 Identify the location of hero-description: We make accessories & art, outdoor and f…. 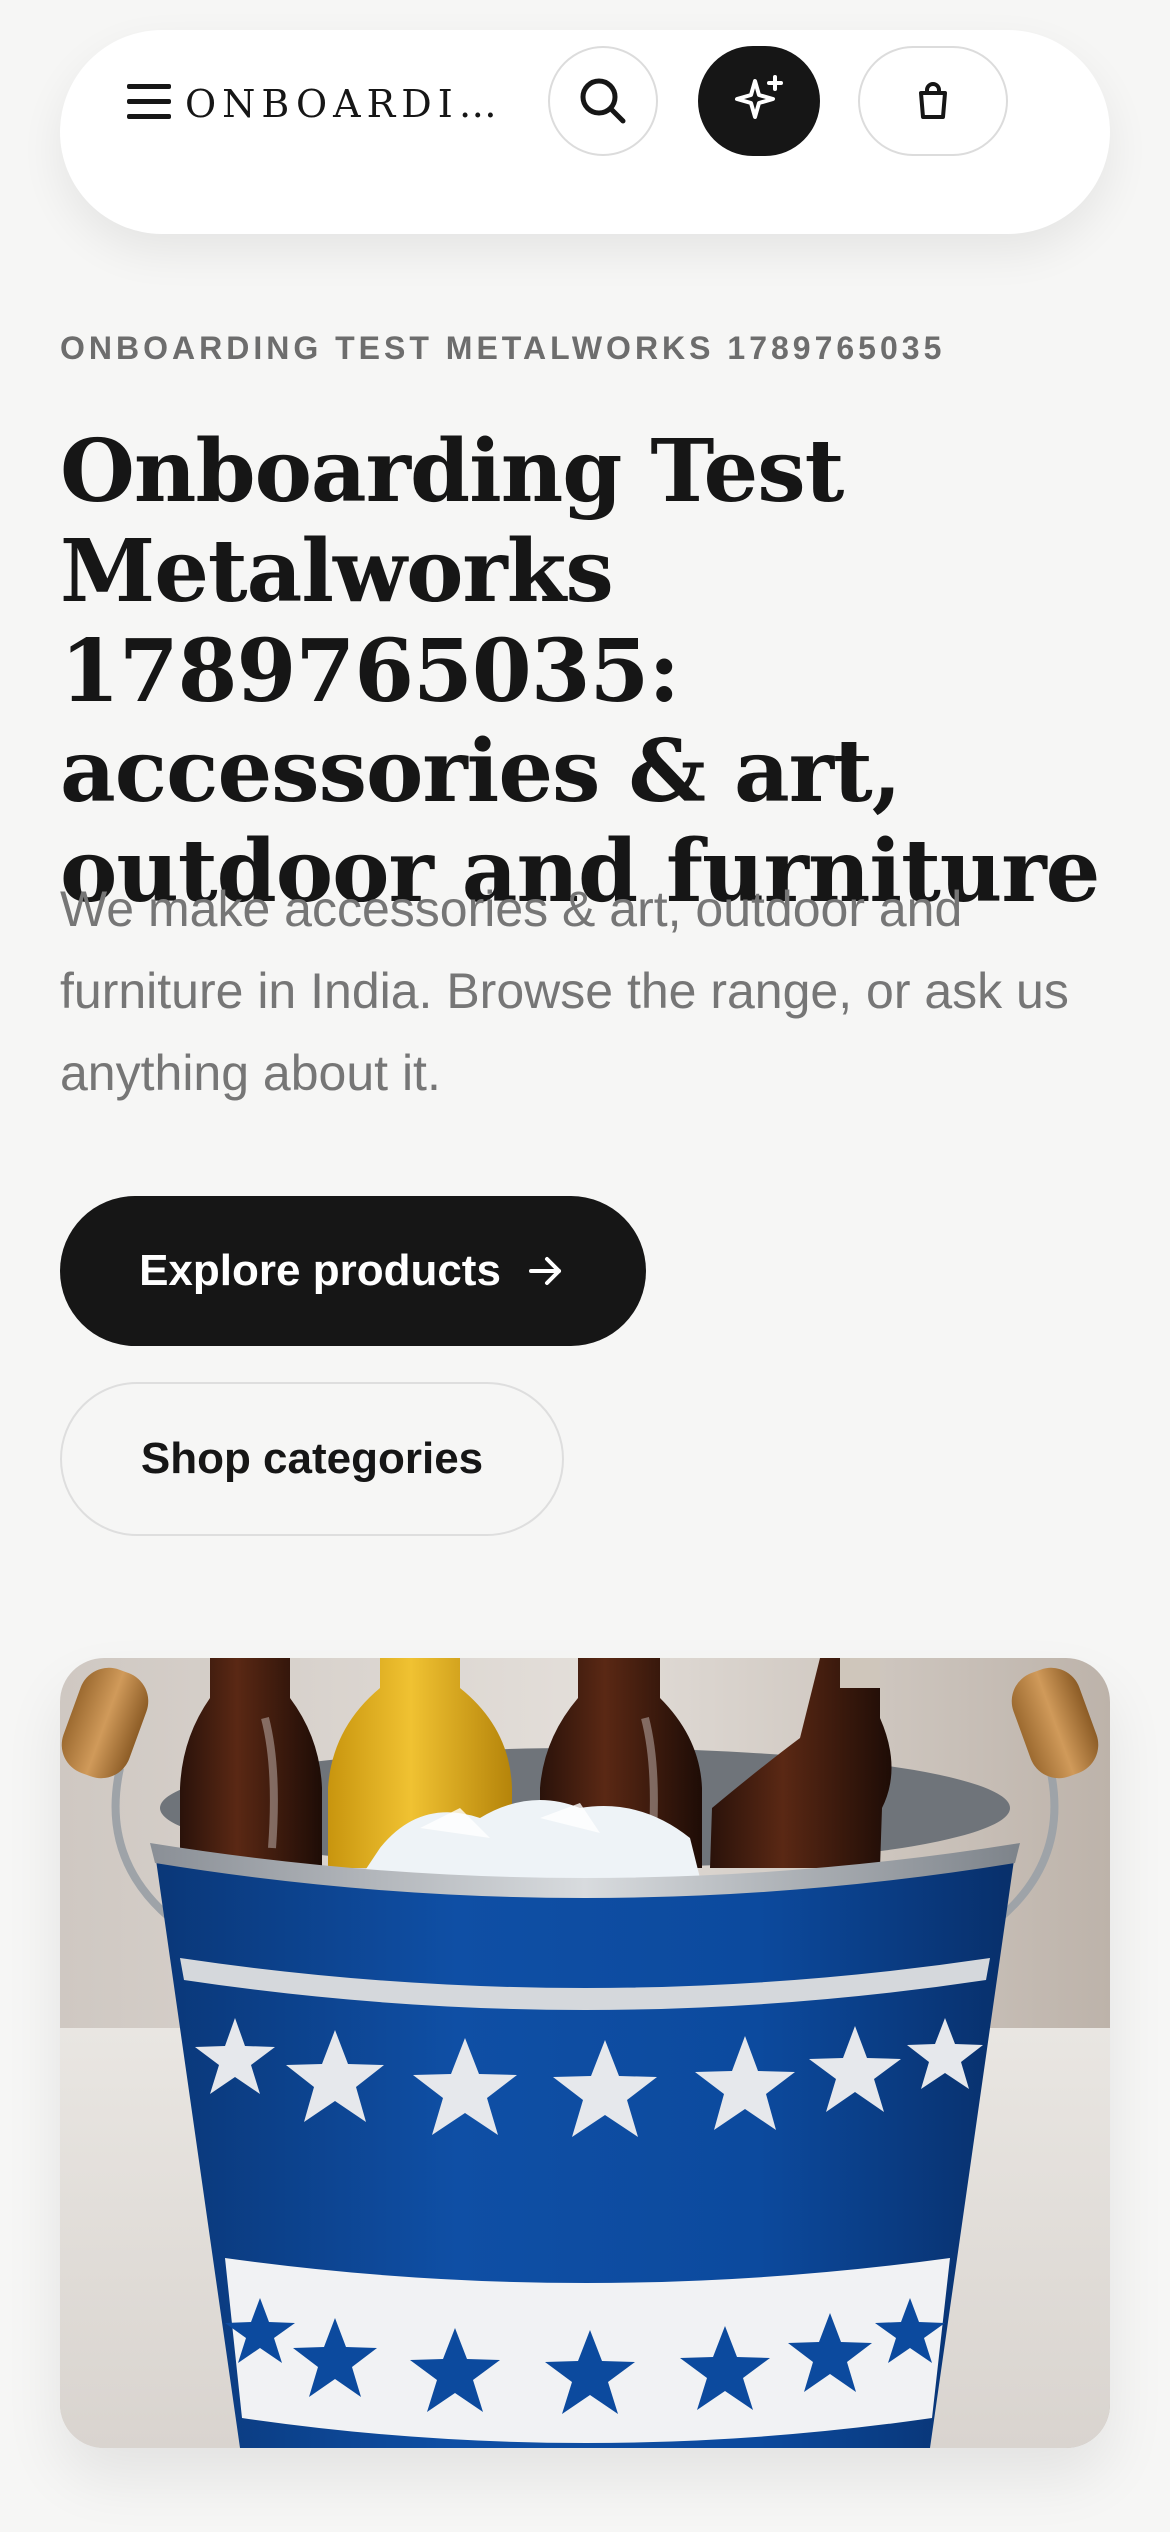
(564, 991).